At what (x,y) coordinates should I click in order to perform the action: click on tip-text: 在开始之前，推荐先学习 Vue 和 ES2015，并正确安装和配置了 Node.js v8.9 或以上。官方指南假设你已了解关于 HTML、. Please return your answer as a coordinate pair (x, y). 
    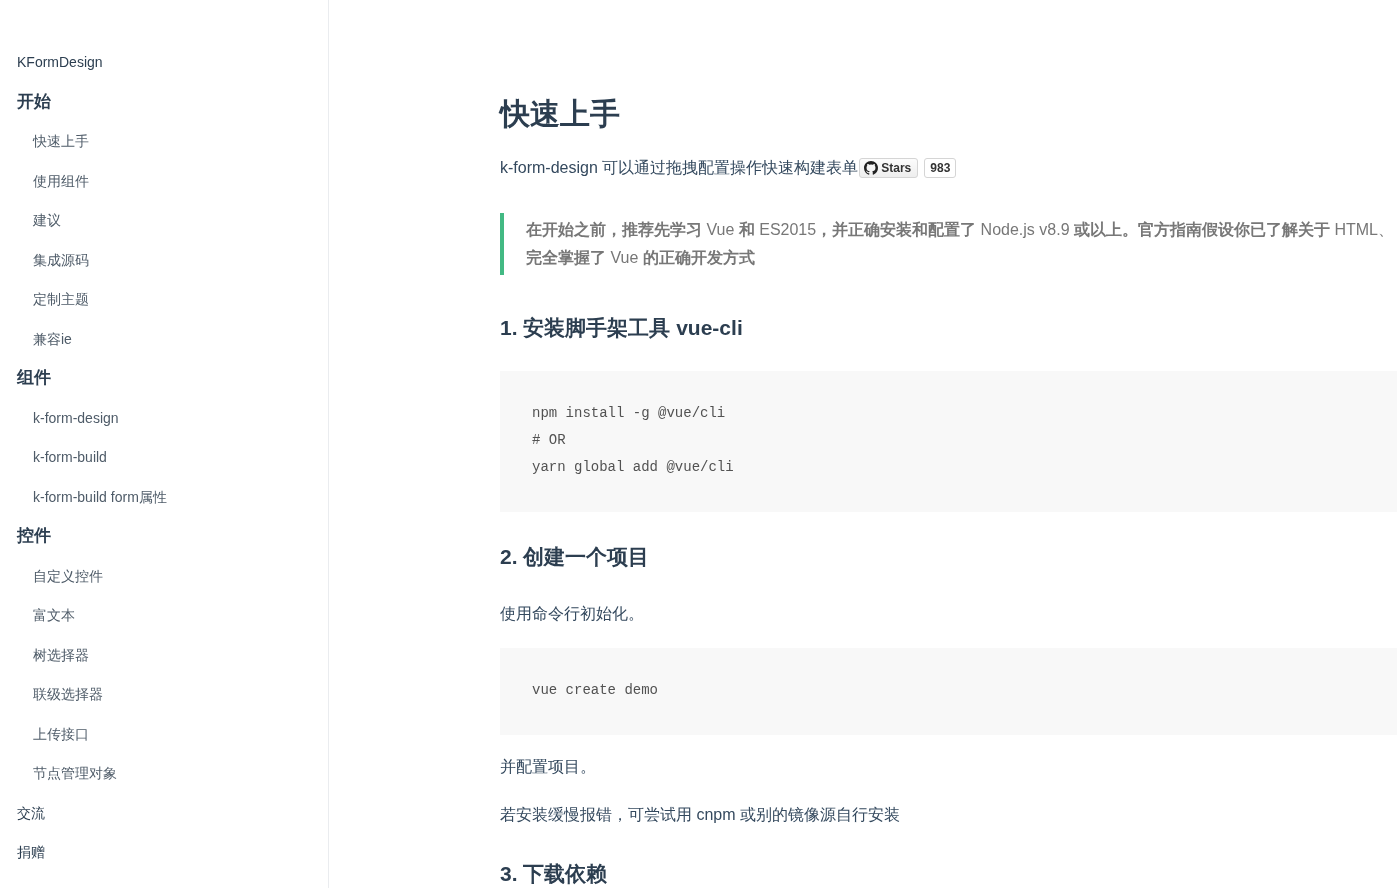
    Looking at the image, I should click on (960, 230).